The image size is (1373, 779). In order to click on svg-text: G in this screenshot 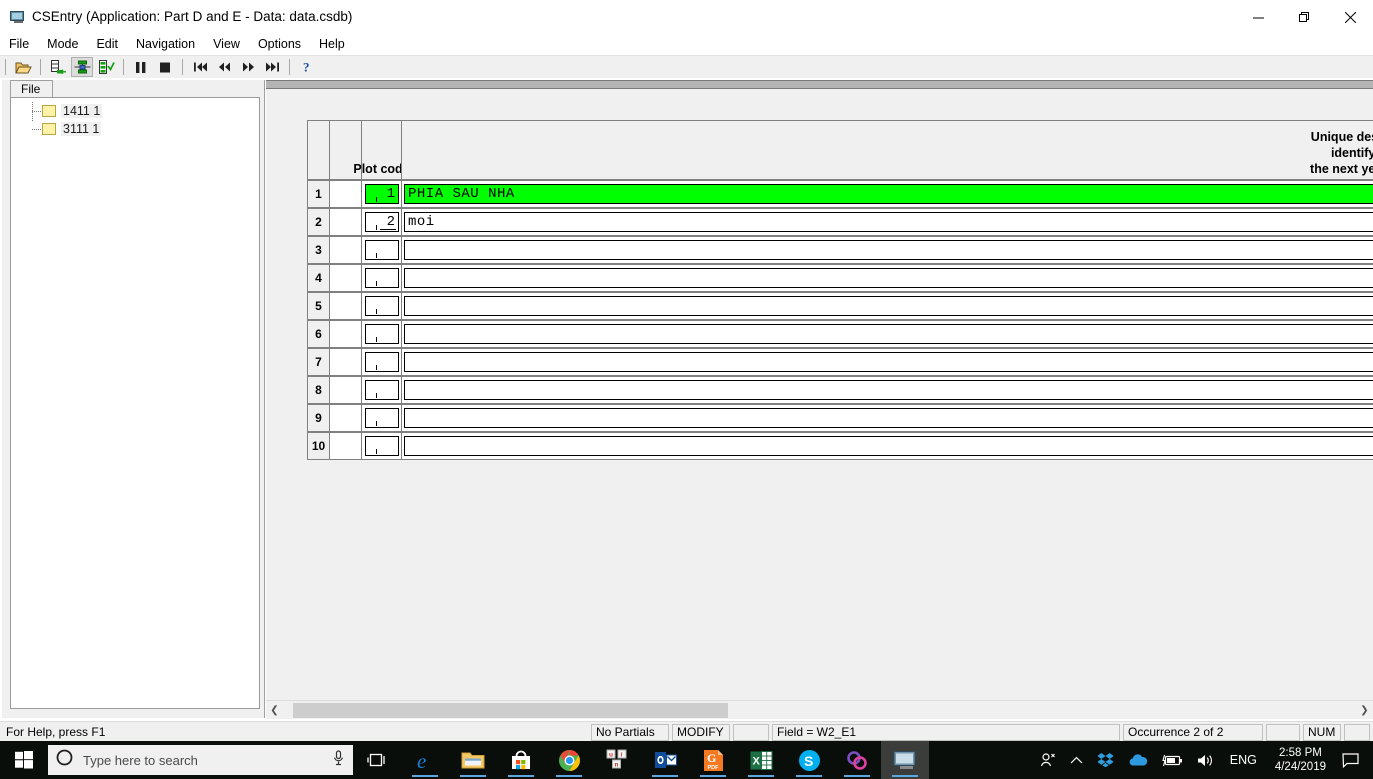, I will do `click(711, 758)`.